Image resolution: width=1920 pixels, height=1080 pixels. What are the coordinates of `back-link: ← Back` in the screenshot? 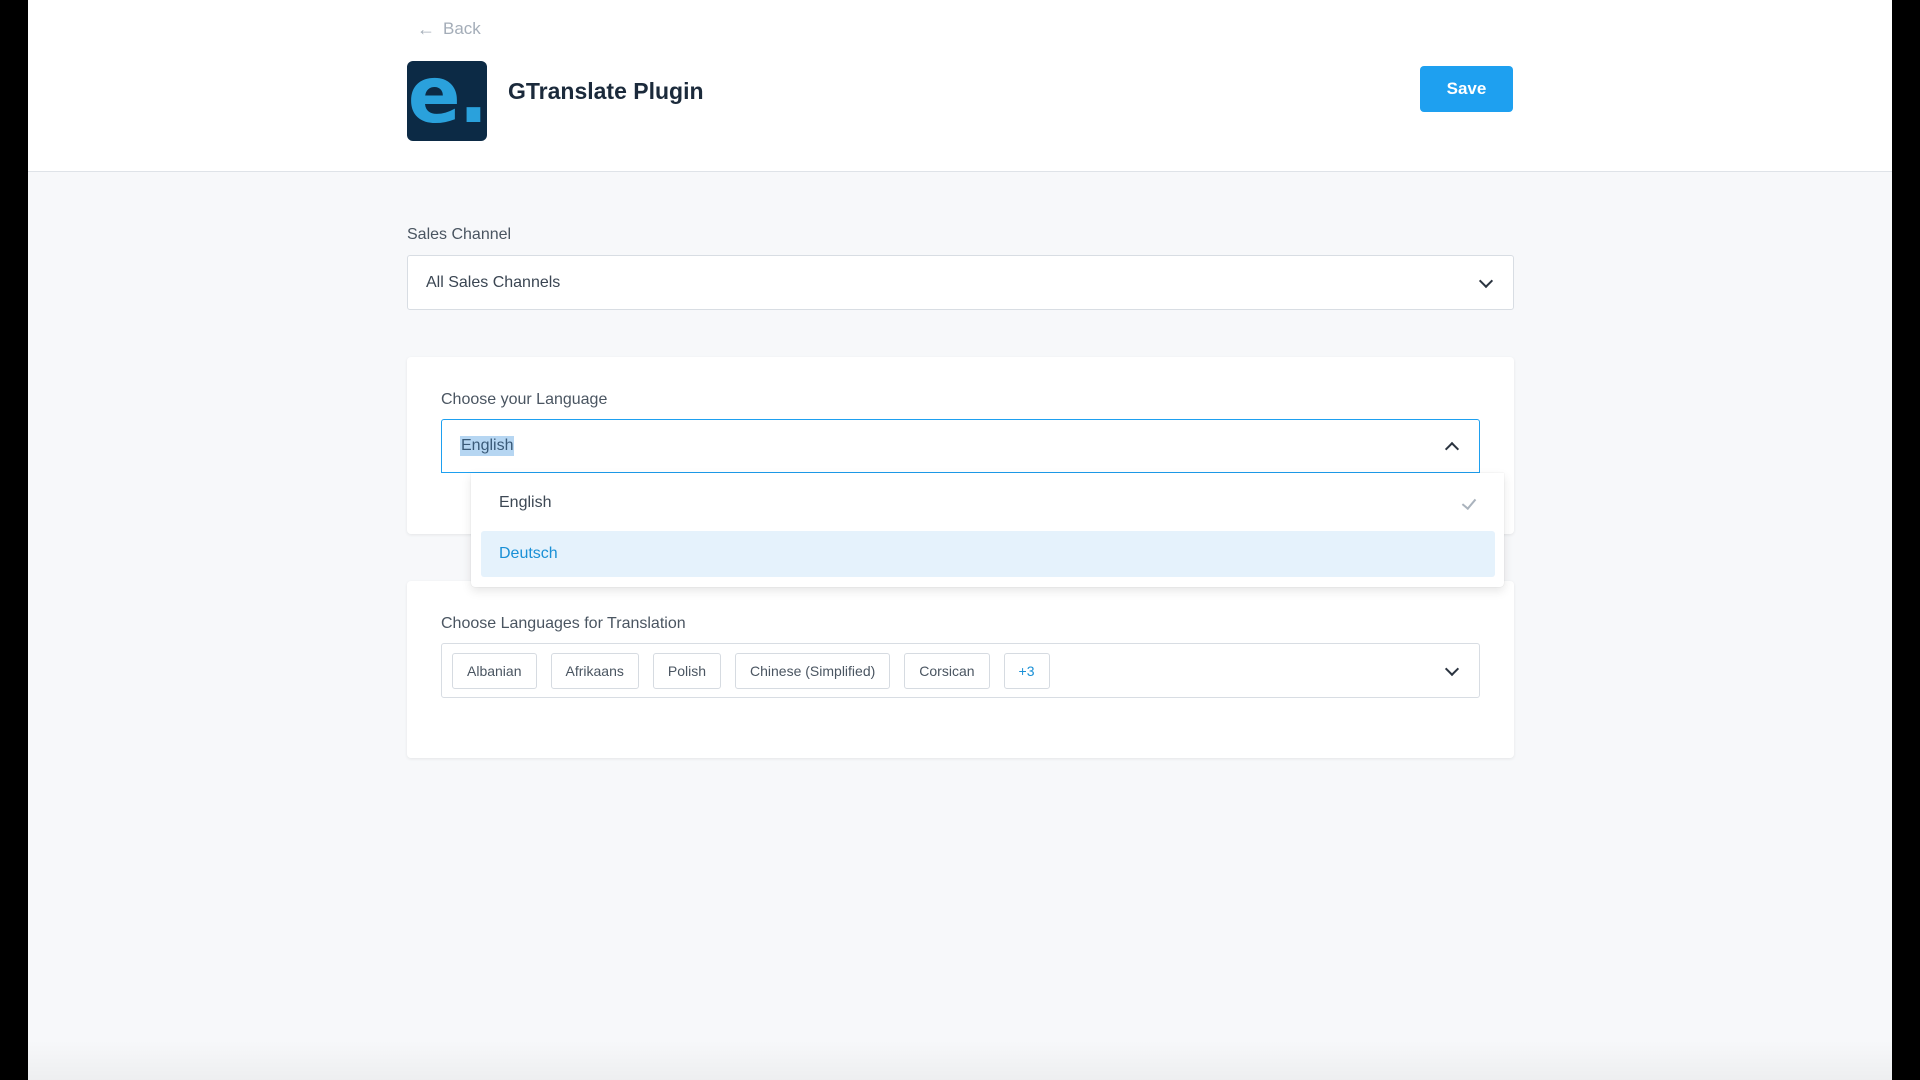 It's located at (449, 29).